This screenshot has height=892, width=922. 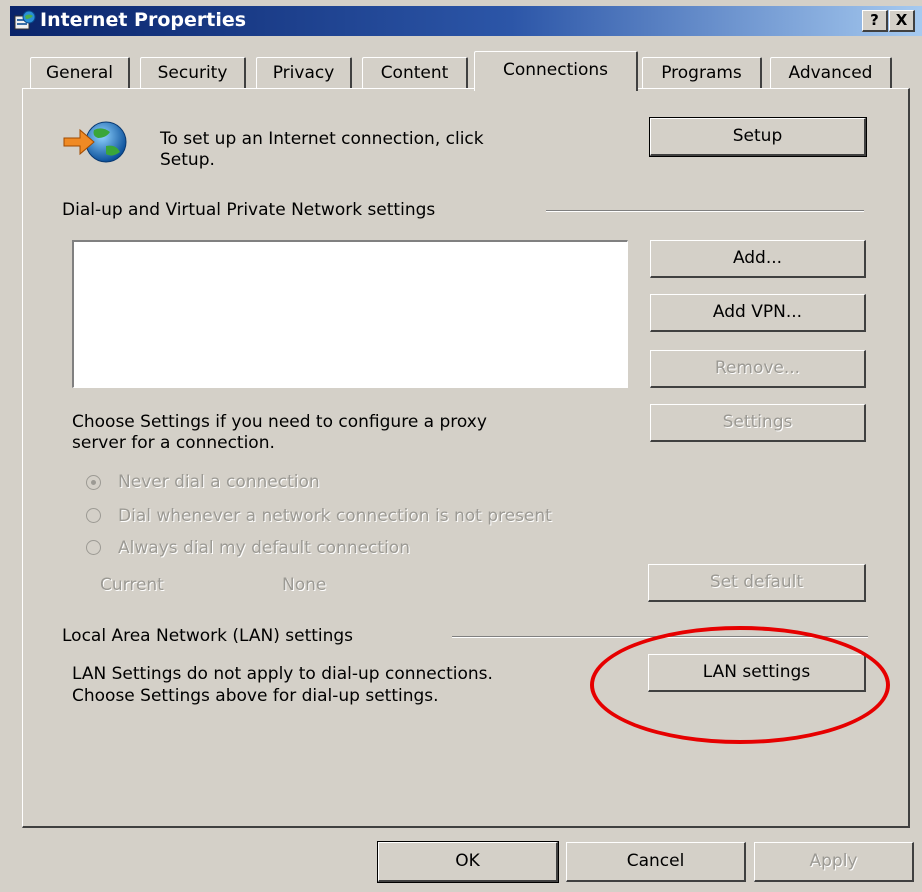 What do you see at coordinates (468, 862) in the screenshot?
I see `ok-button: OK` at bounding box center [468, 862].